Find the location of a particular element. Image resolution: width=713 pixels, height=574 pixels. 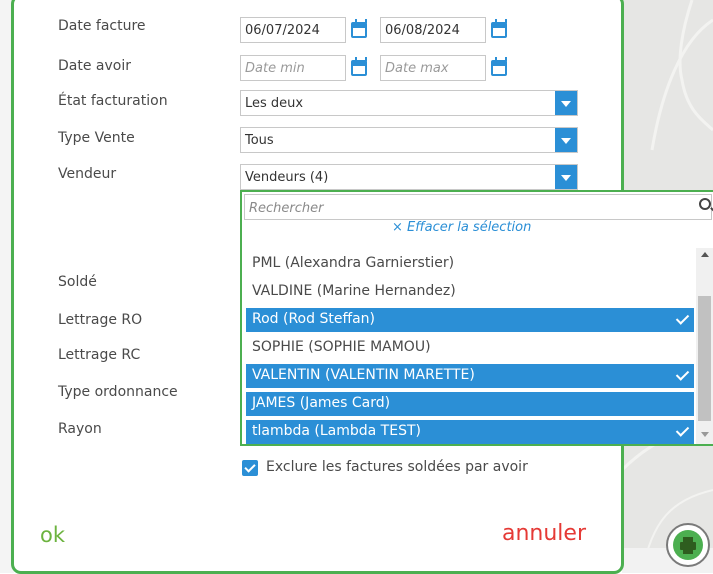

date-facture-label: Date facture is located at coordinates (102, 26).